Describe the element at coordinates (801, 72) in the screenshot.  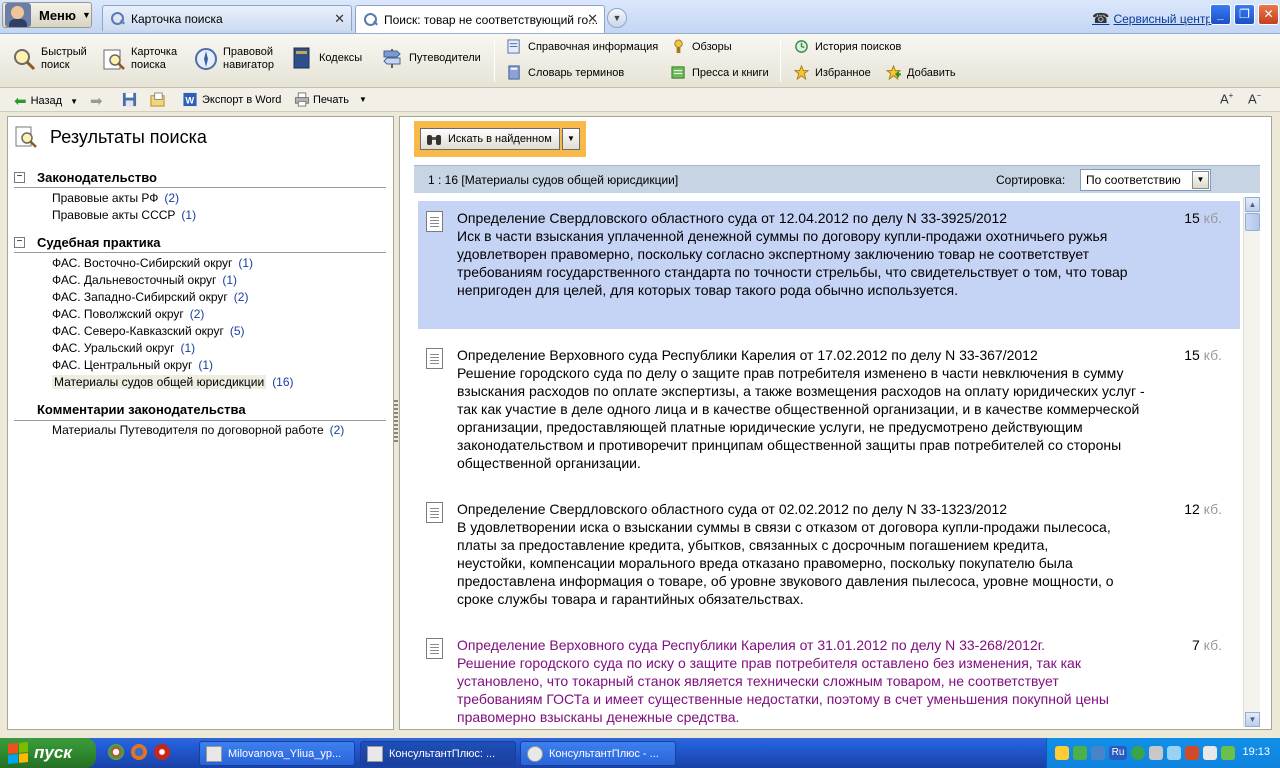
I see `star-icon` at that location.